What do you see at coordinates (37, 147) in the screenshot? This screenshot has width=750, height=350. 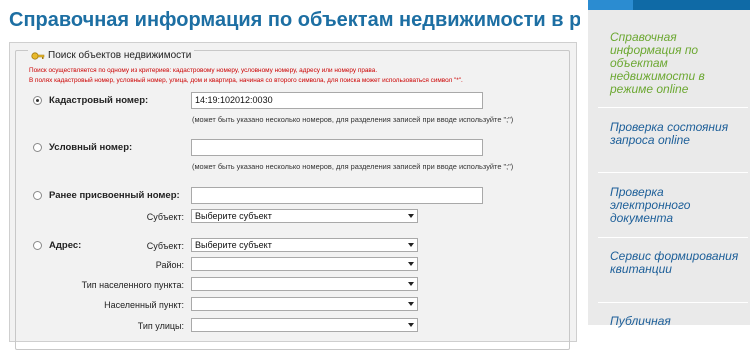 I see `conditional-radio` at bounding box center [37, 147].